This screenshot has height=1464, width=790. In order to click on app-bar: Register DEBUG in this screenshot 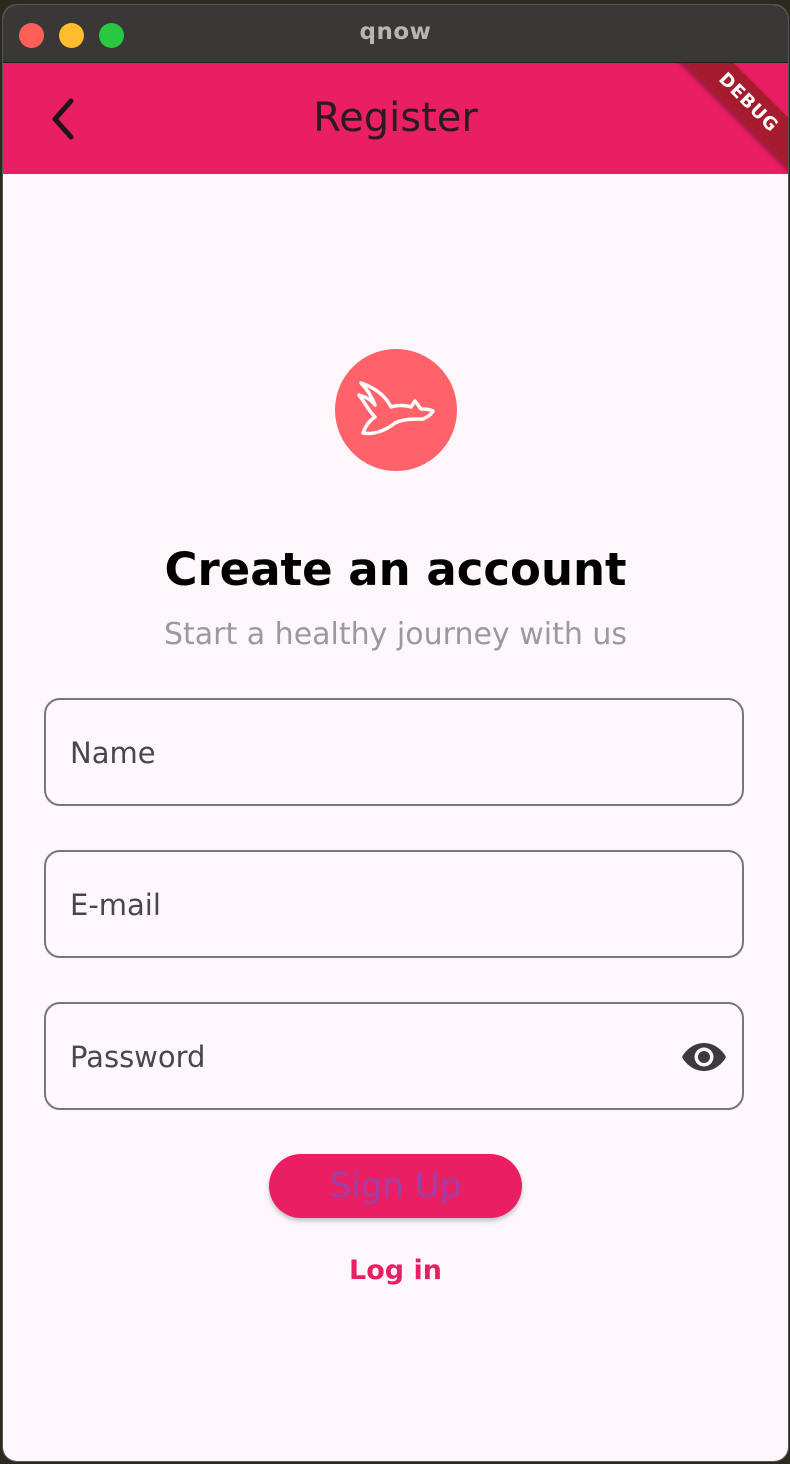, I will do `click(395, 118)`.